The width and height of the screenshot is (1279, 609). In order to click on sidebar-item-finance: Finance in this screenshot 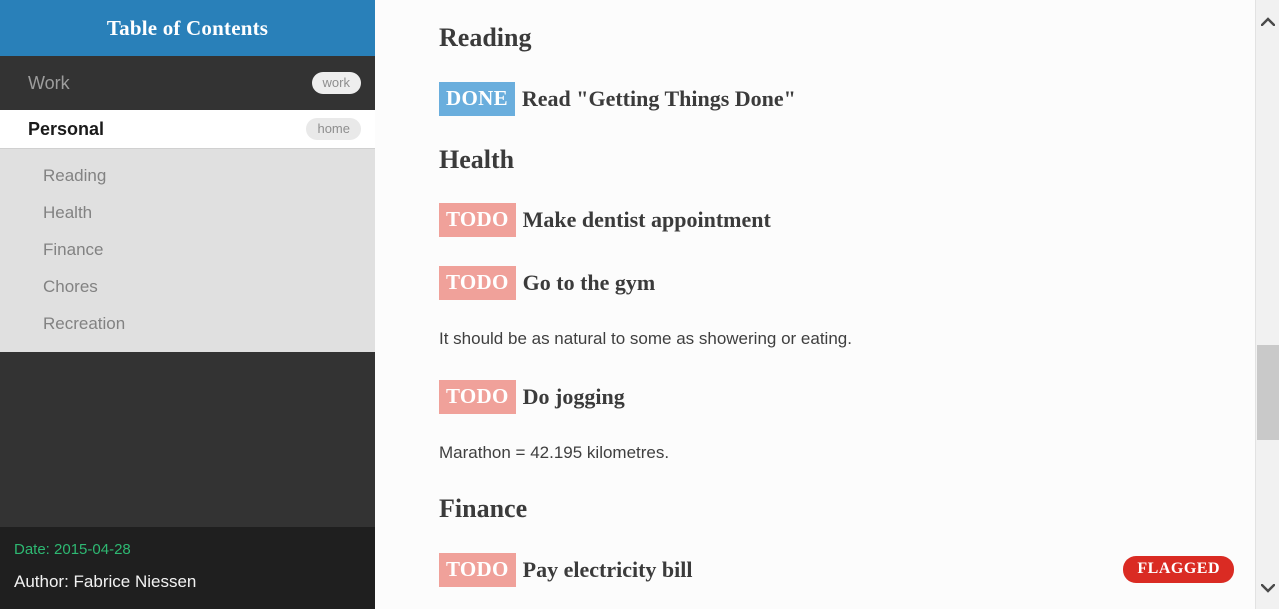, I will do `click(187, 249)`.